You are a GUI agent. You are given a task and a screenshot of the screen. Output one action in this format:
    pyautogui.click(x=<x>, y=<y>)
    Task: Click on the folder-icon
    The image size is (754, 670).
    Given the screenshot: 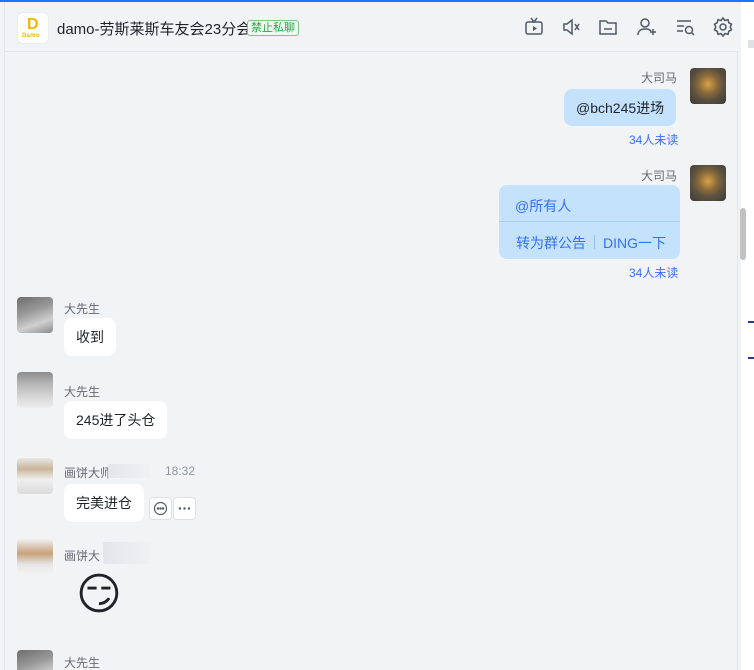 What is the action you would take?
    pyautogui.click(x=608, y=27)
    